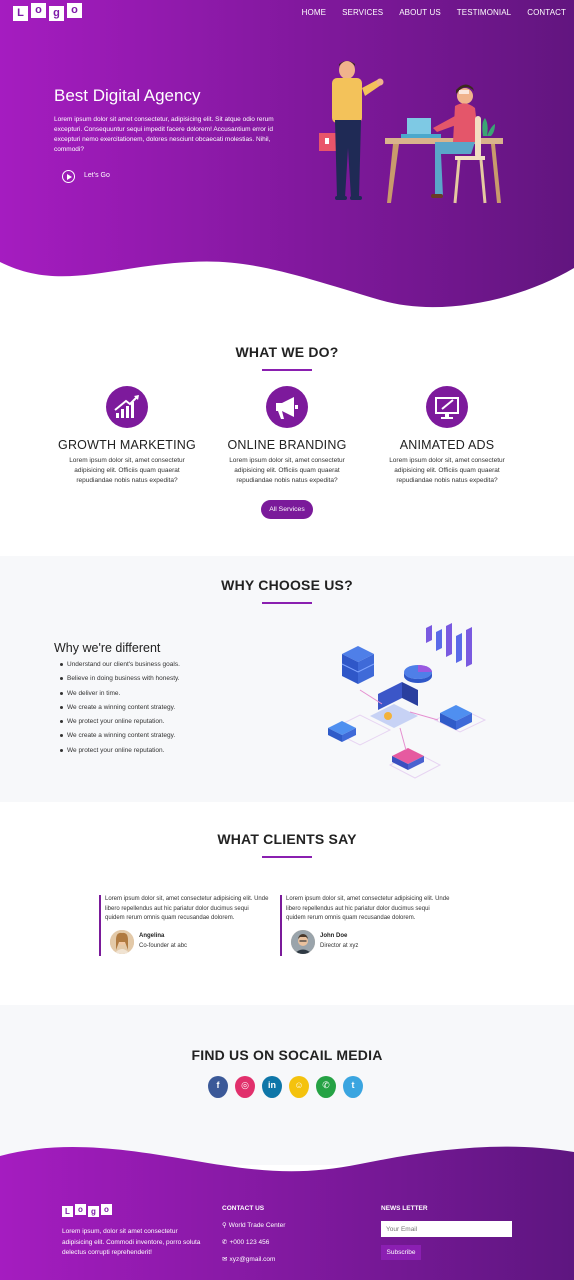 The image size is (574, 1280). What do you see at coordinates (107, 648) in the screenshot?
I see `why-different-title: Why we're different` at bounding box center [107, 648].